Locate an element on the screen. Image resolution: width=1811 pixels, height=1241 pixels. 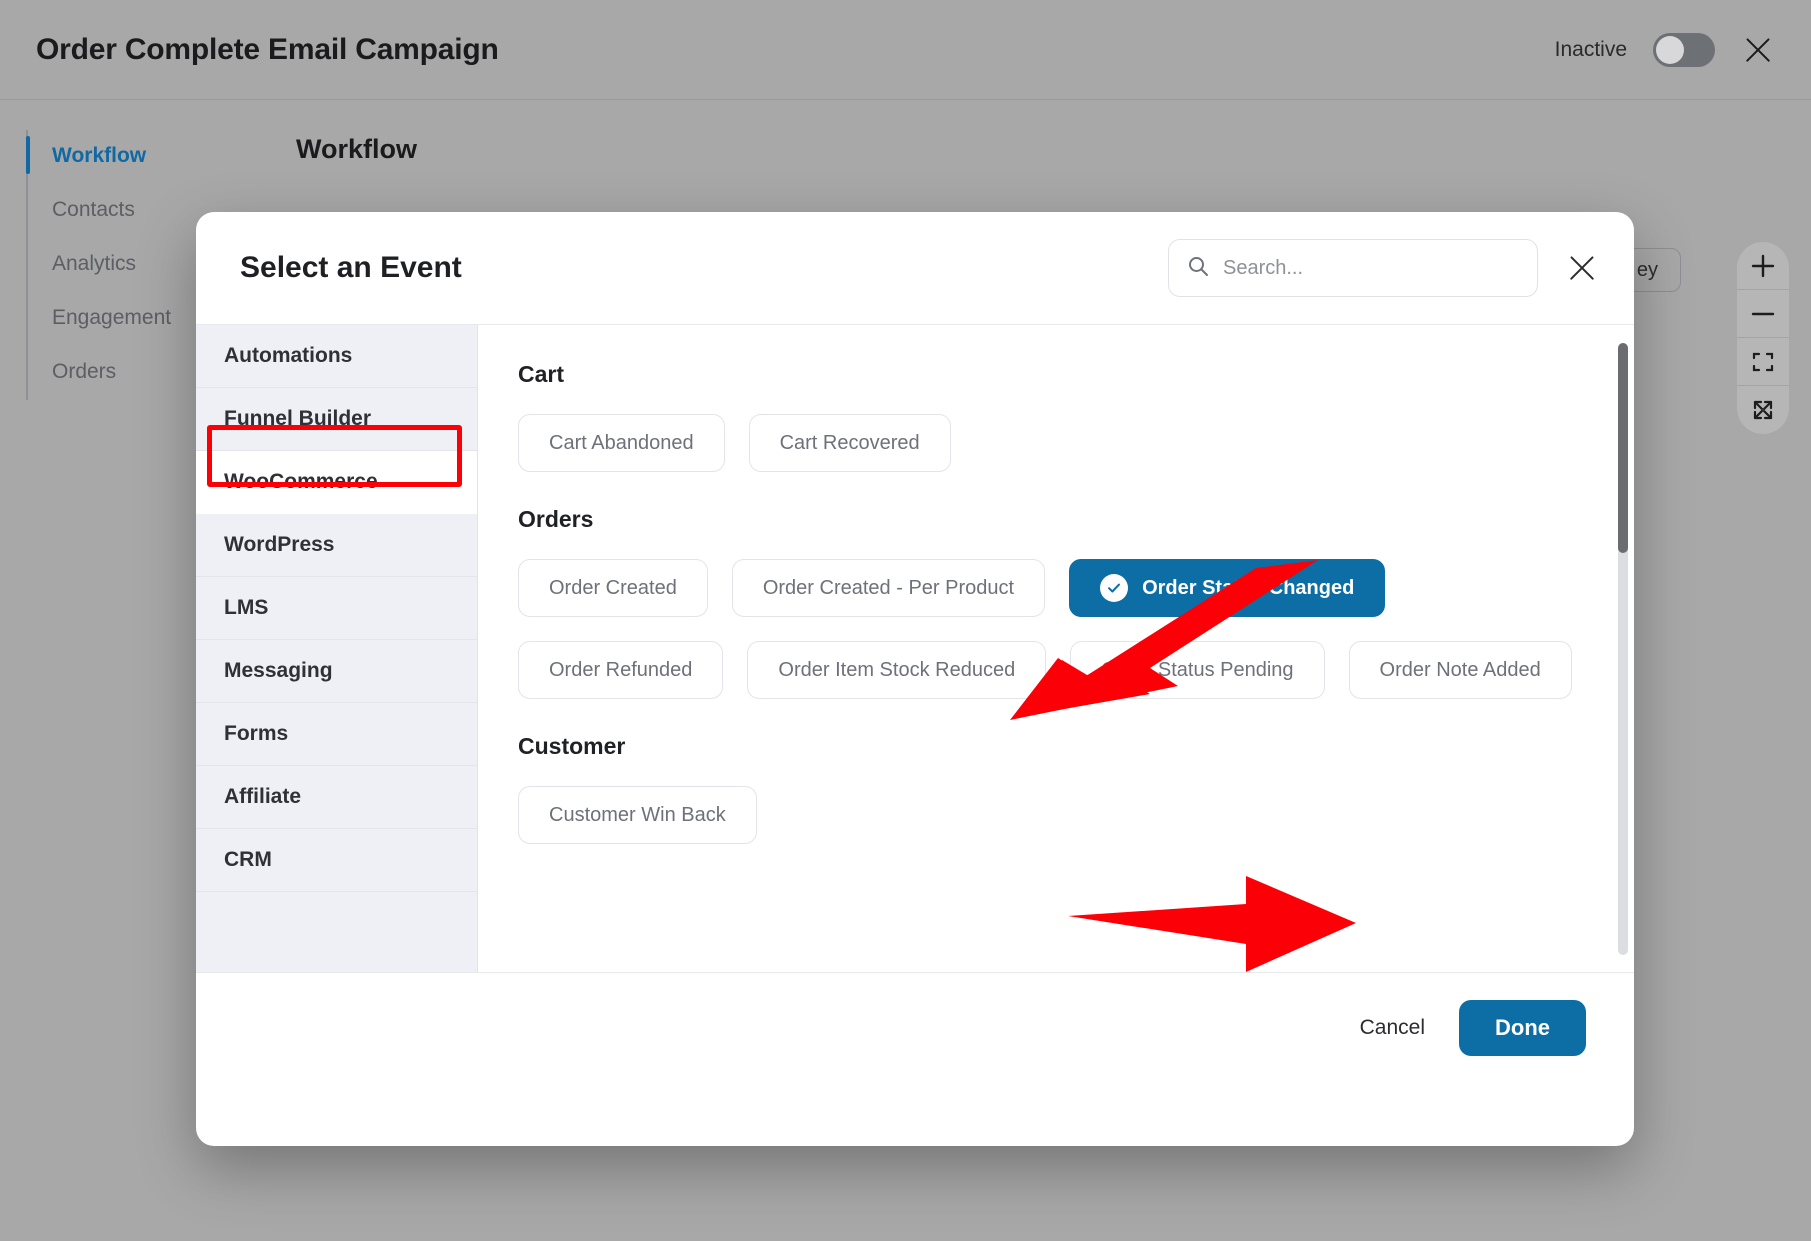
event-group-customer: Customer Customer Win Back is located at coordinates (1056, 788).